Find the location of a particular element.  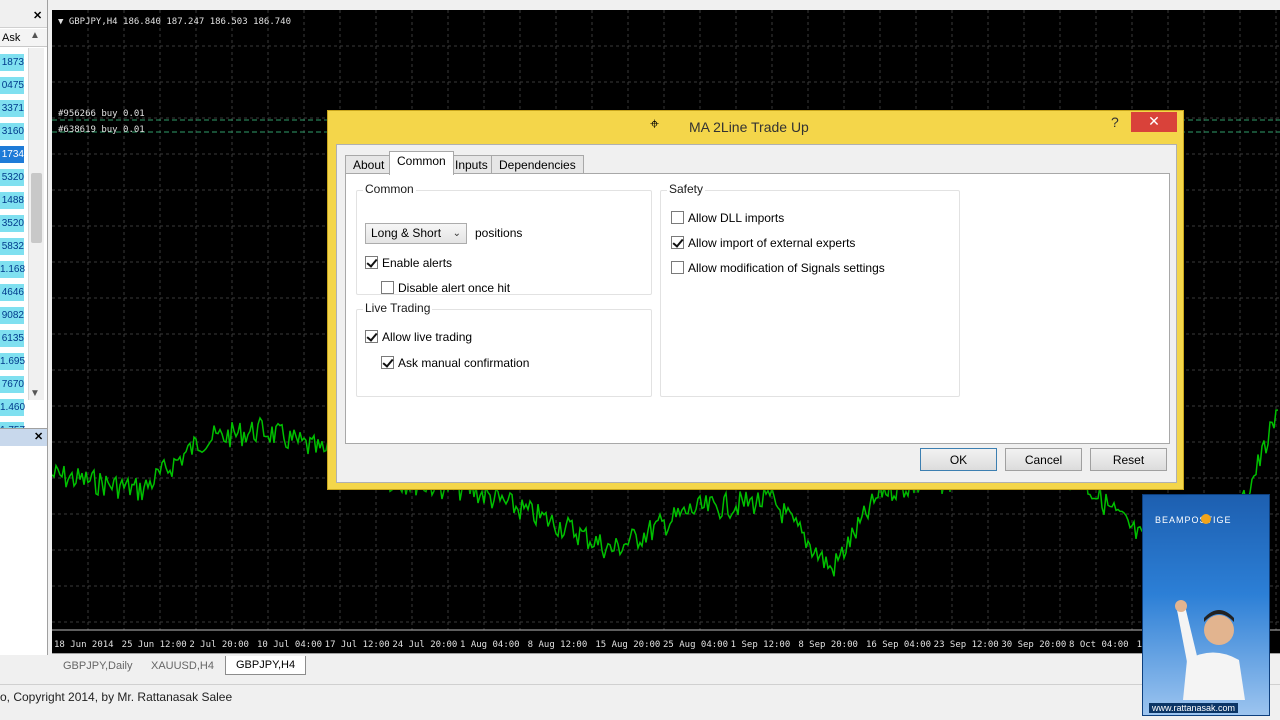

market-watch-row: 9082 is located at coordinates (13, 317).